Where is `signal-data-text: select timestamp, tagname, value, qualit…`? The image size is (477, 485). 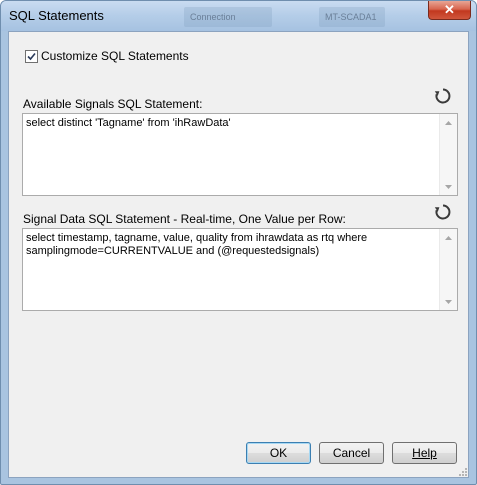 signal-data-text: select timestamp, tagname, value, qualit… is located at coordinates (197, 244).